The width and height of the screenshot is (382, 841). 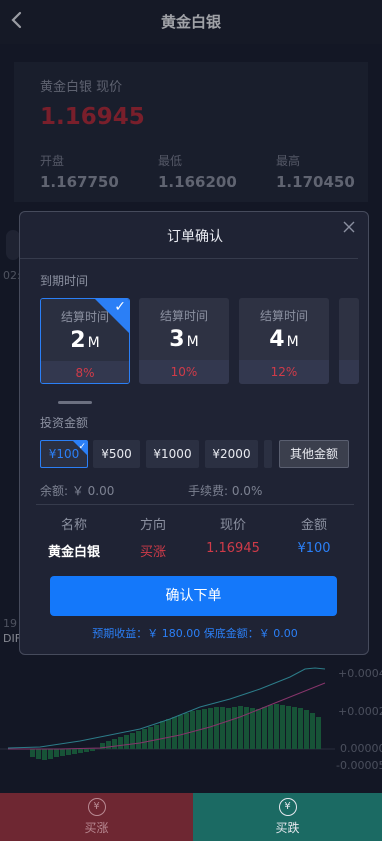 What do you see at coordinates (75, 402) in the screenshot?
I see `scroll-indicator` at bounding box center [75, 402].